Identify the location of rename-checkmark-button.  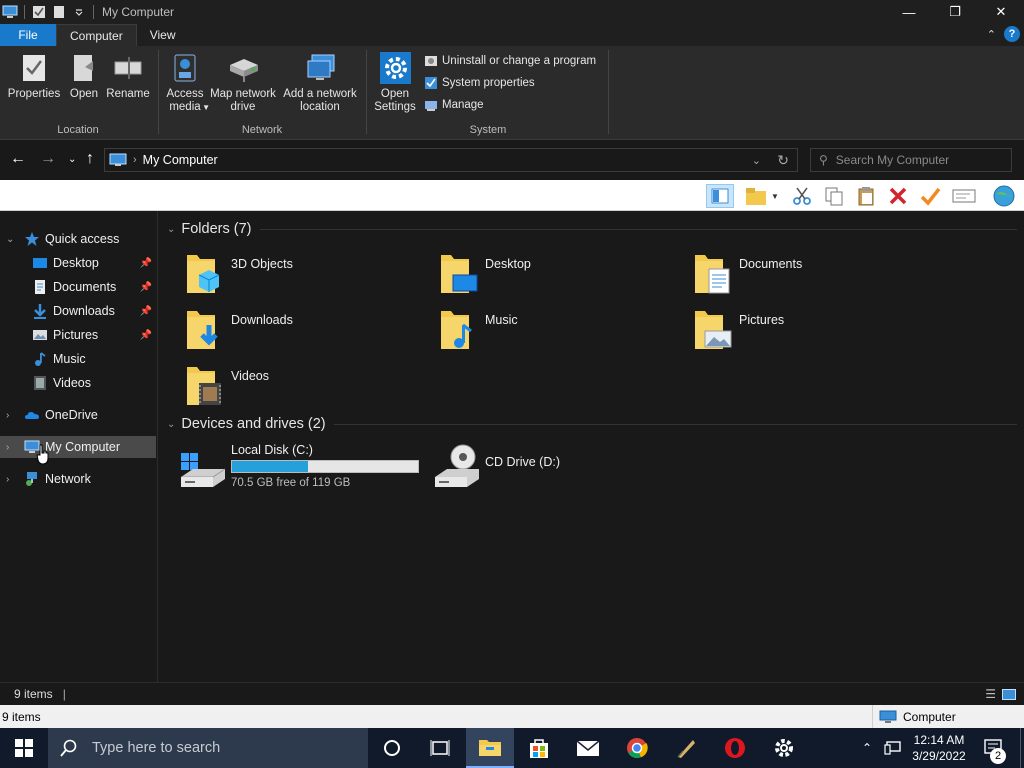
(930, 196).